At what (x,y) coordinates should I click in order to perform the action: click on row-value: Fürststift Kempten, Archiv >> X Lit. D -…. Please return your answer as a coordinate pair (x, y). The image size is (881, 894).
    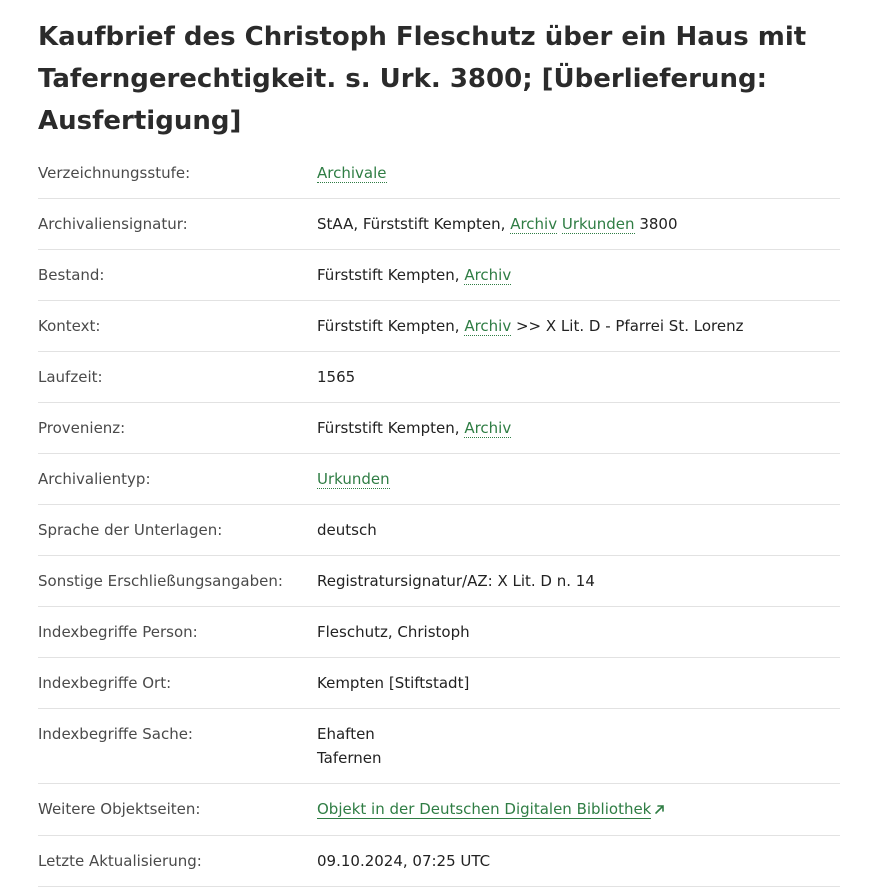
    Looking at the image, I should click on (578, 326).